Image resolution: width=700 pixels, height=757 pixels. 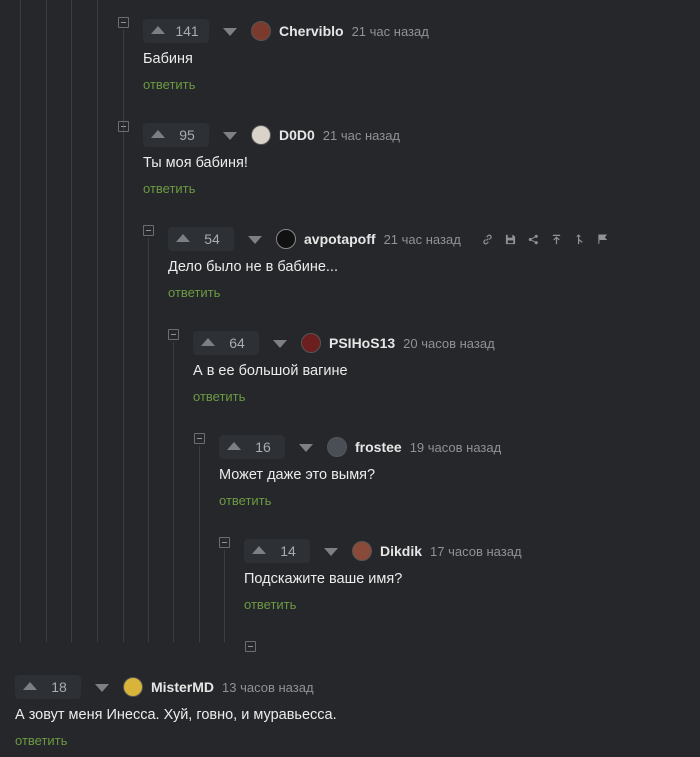 I want to click on comment-score: 141, so click(x=187, y=31).